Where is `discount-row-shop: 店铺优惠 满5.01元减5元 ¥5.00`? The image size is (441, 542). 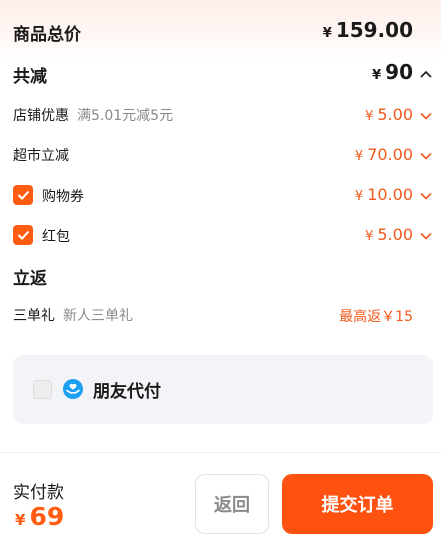 discount-row-shop: 店铺优惠 满5.01元减5元 ¥5.00 is located at coordinates (220, 115).